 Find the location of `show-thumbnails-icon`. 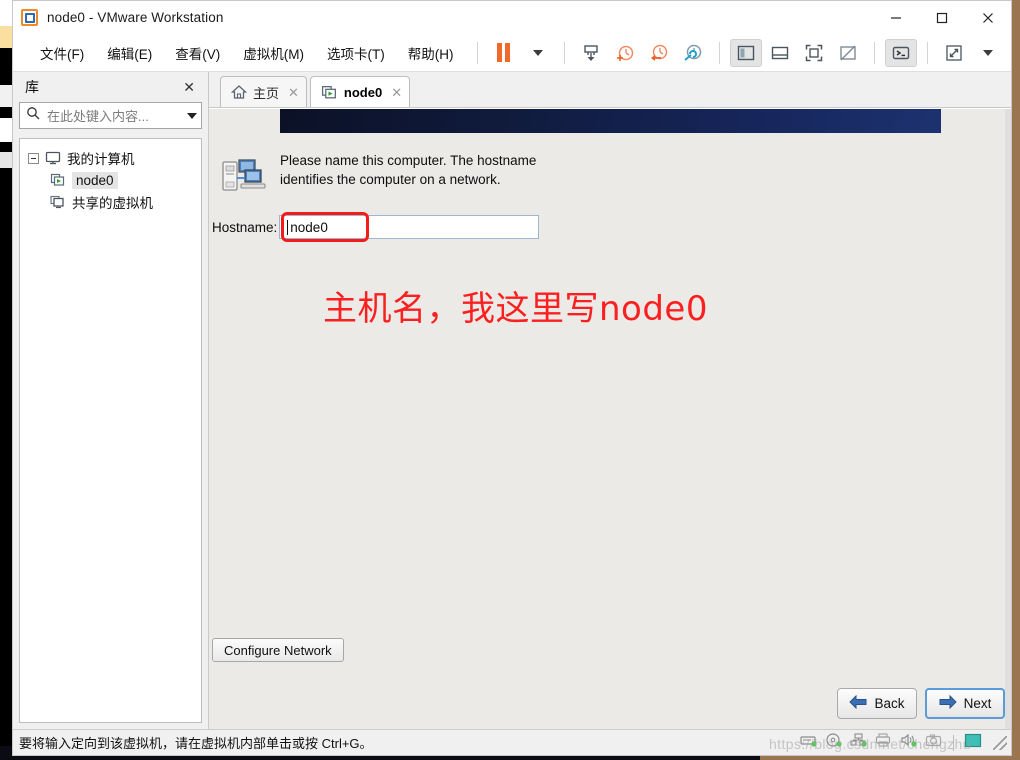

show-thumbnails-icon is located at coordinates (780, 53).